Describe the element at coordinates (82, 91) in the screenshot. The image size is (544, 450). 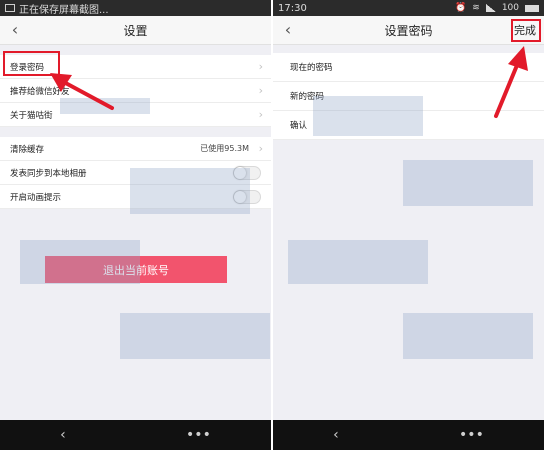
I see `arrow-left` at that location.